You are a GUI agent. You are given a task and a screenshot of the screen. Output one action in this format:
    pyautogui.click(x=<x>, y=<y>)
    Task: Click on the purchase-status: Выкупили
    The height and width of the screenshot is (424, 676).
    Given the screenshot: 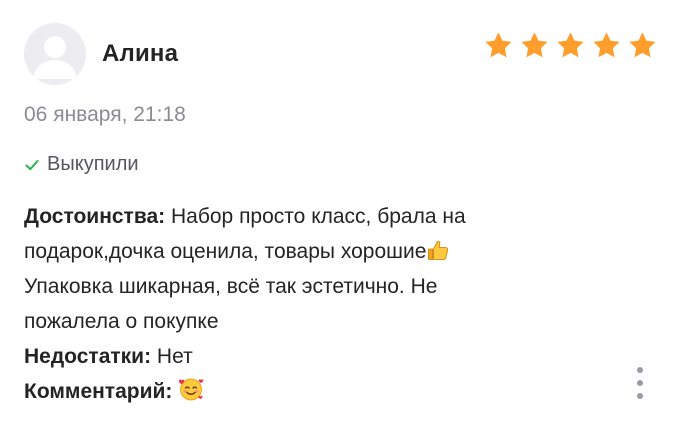 What is the action you would take?
    pyautogui.click(x=81, y=164)
    